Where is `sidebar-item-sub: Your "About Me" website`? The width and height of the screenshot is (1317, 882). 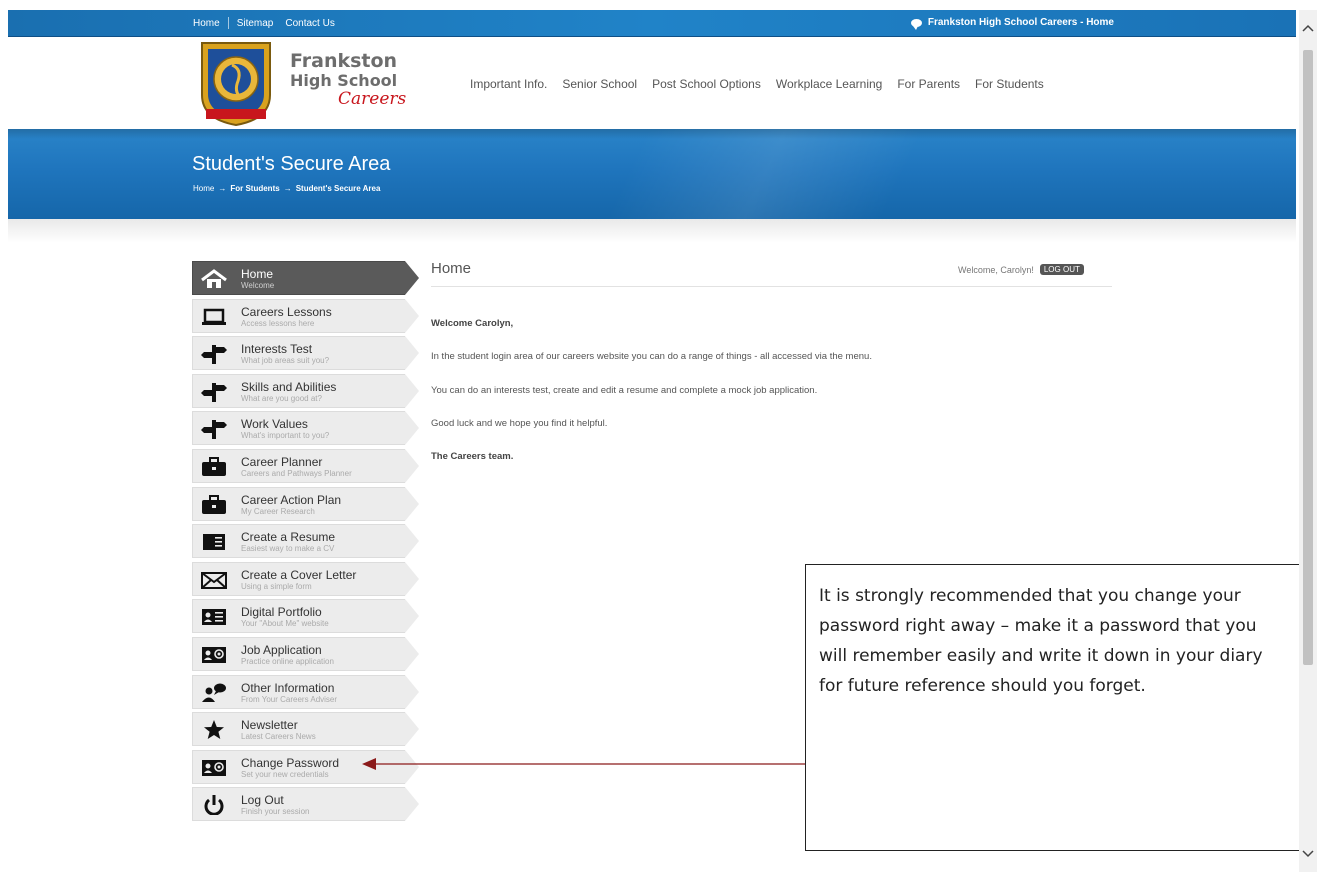 sidebar-item-sub: Your "About Me" website is located at coordinates (285, 624).